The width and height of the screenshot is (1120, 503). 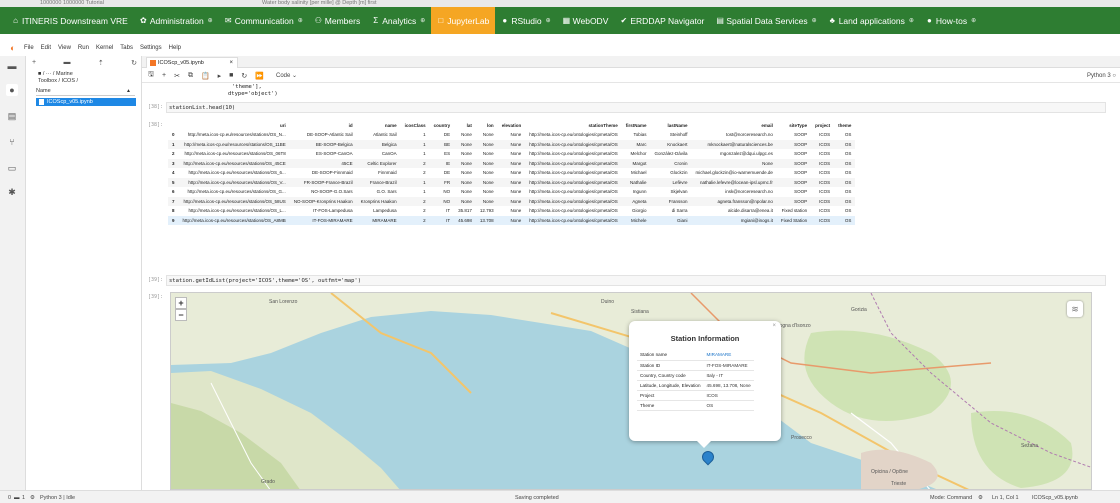 I want to click on menu-run: Run, so click(x=83, y=48).